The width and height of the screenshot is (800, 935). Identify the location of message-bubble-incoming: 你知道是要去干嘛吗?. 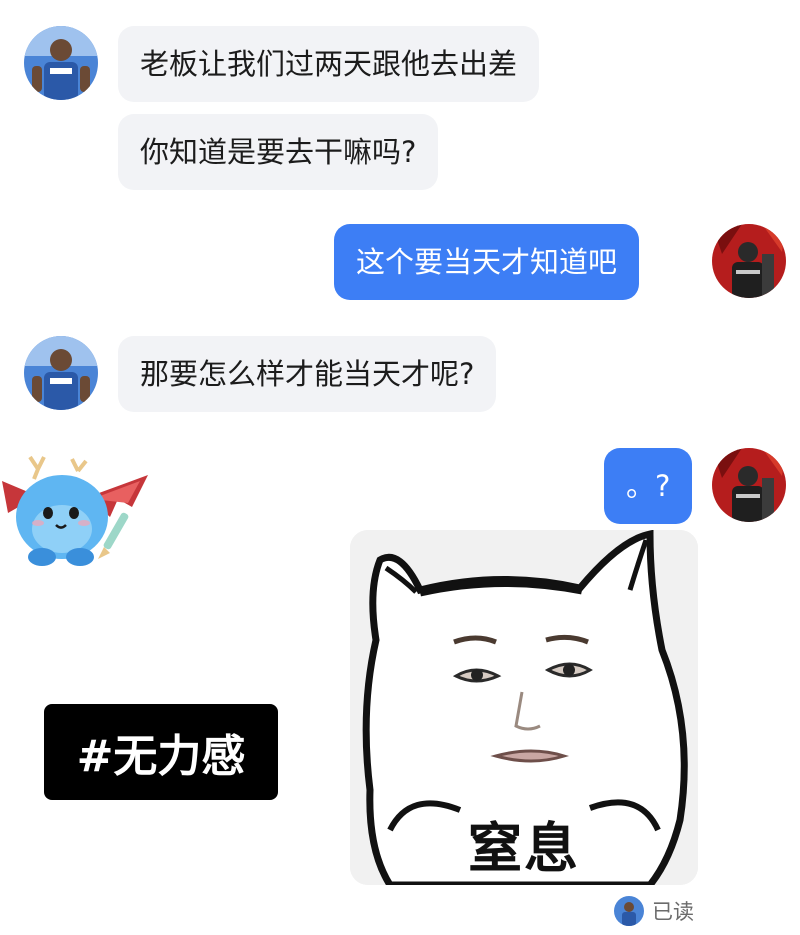
(278, 152).